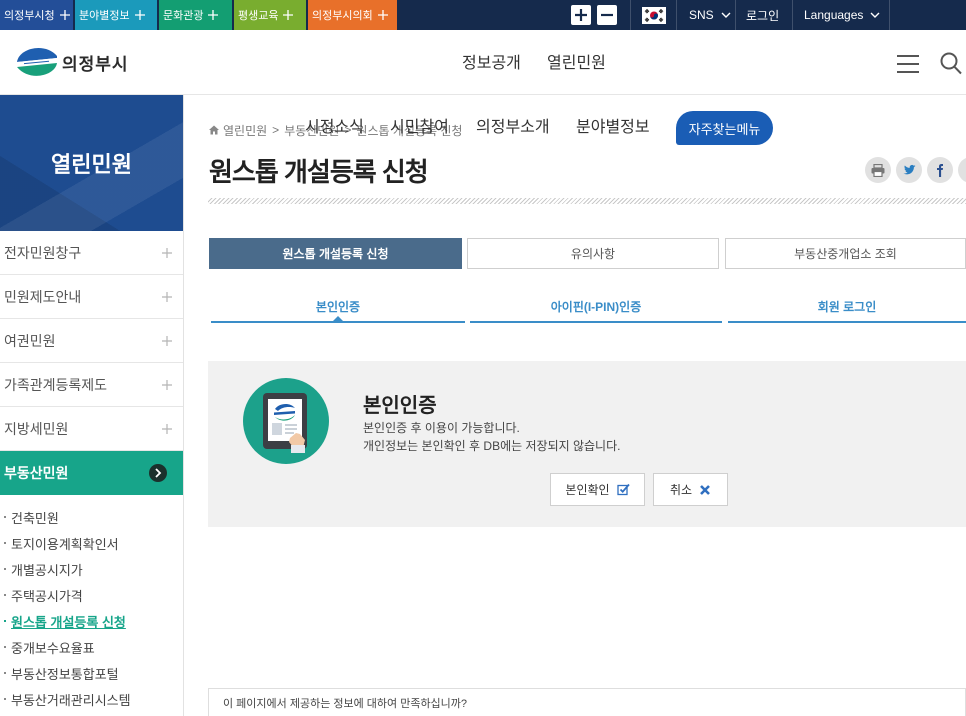 The width and height of the screenshot is (966, 716). I want to click on share-more-icon, so click(962, 170).